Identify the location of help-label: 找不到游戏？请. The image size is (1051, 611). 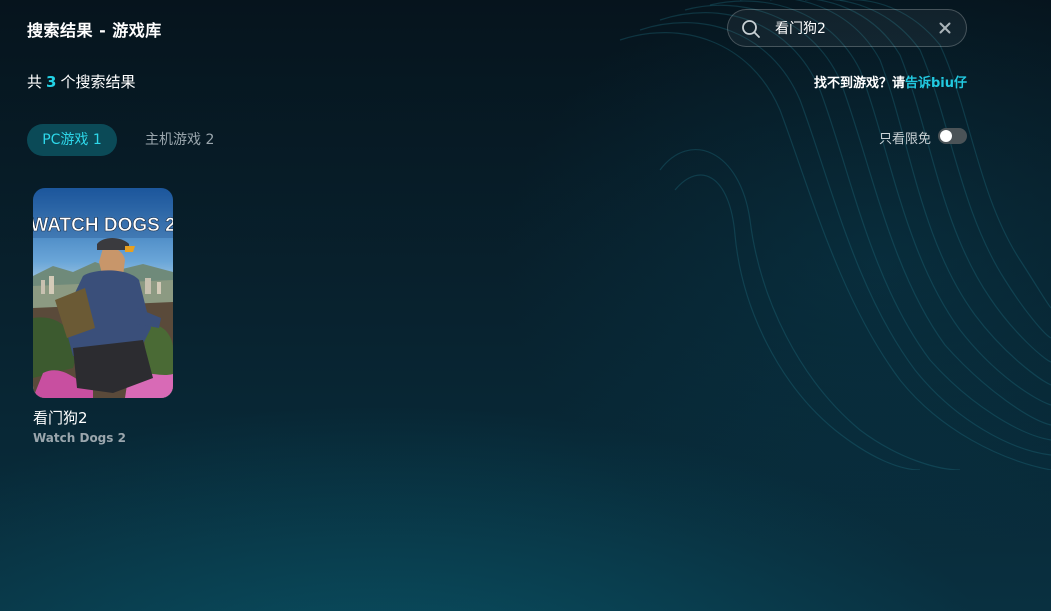
(859, 83).